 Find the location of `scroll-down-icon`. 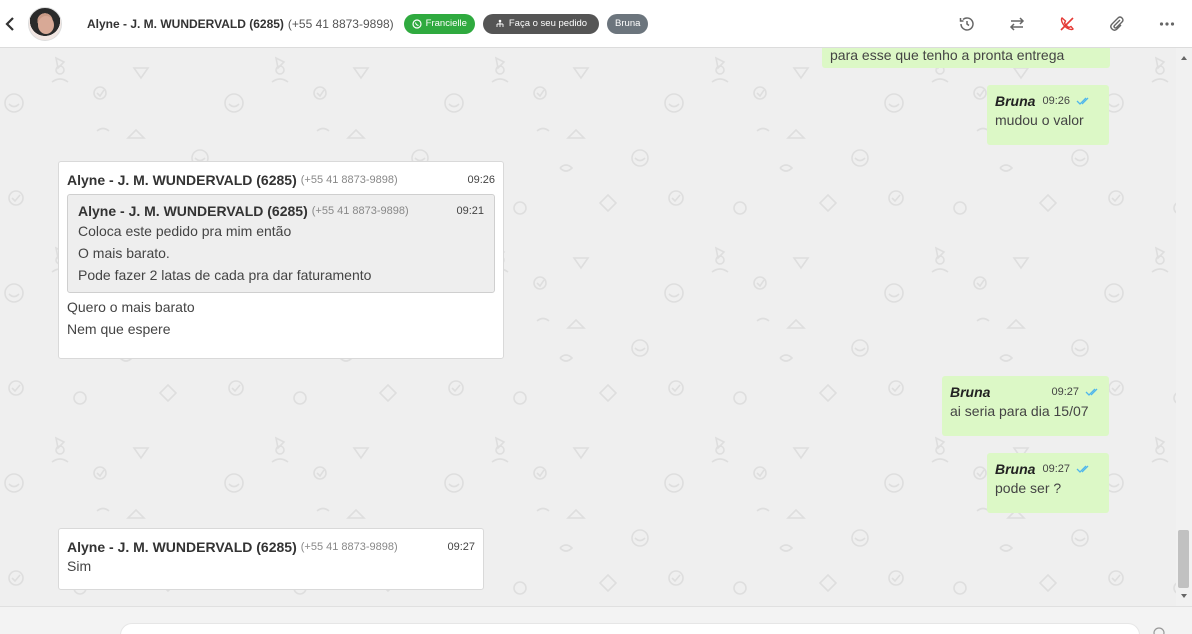

scroll-down-icon is located at coordinates (1184, 596).